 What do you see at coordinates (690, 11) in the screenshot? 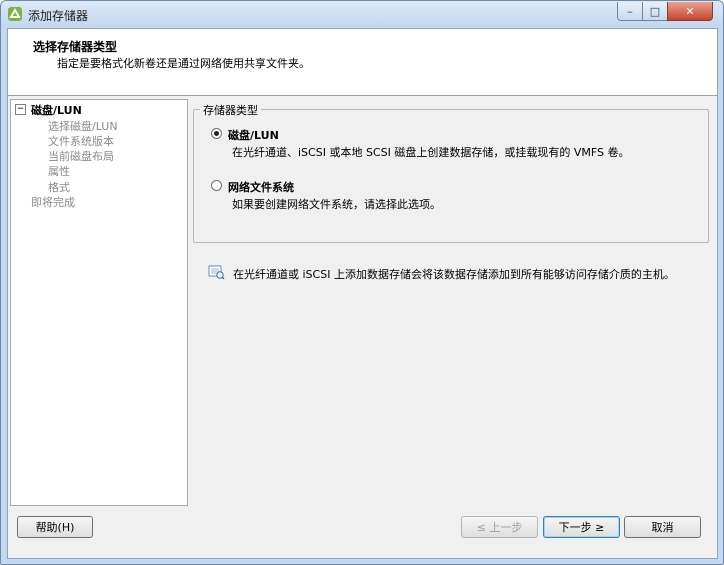
I see `close-button: ✕` at bounding box center [690, 11].